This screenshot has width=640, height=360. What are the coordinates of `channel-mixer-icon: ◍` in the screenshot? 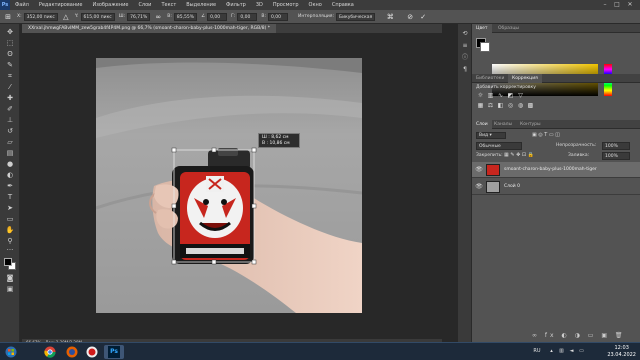 It's located at (520, 106).